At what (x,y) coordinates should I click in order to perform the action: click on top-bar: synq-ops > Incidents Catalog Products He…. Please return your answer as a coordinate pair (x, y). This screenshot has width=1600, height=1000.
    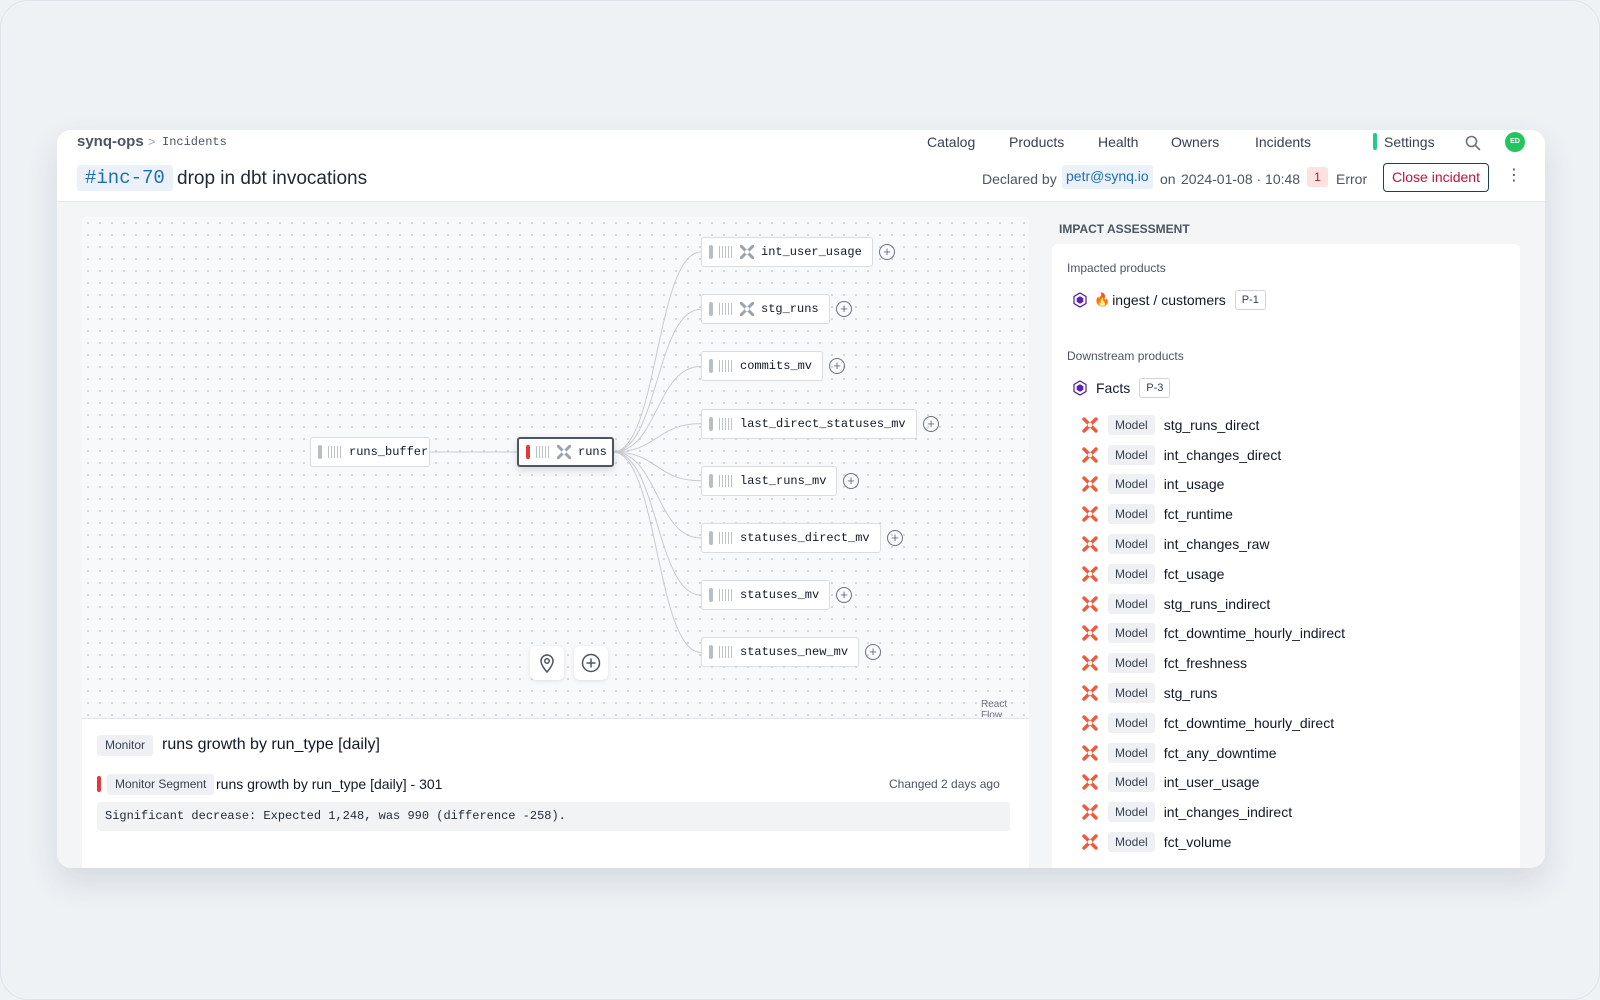
    Looking at the image, I should click on (801, 166).